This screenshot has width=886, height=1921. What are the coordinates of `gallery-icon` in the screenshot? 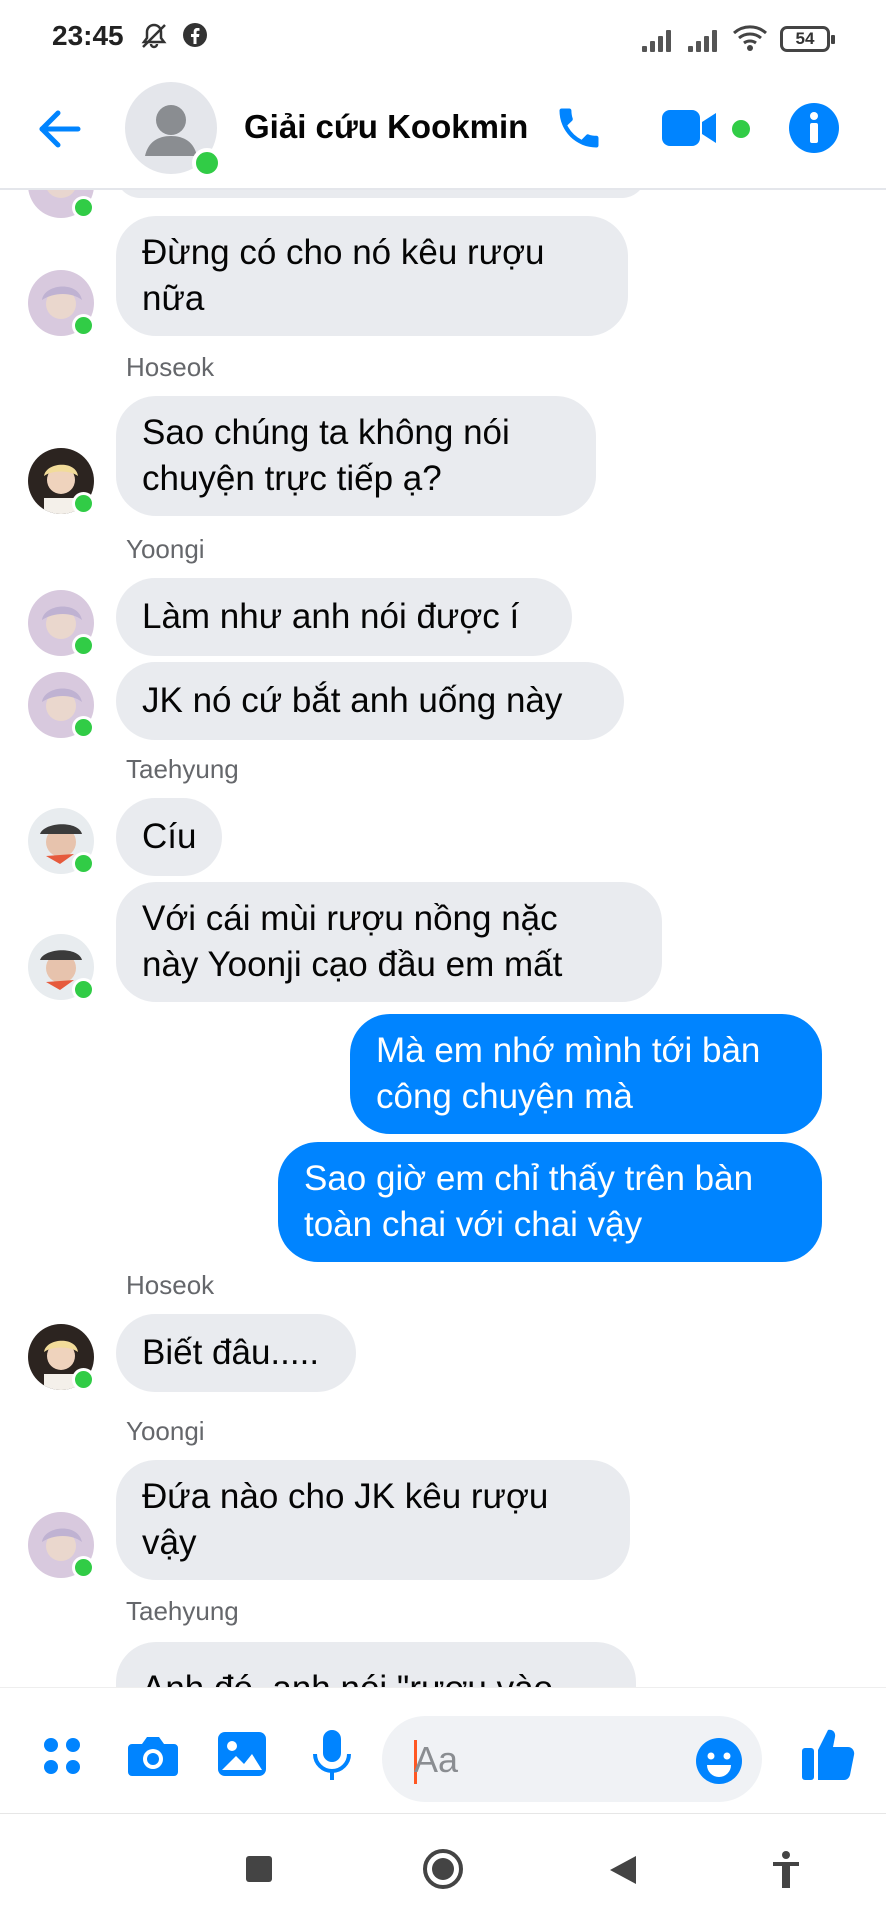 It's located at (242, 1754).